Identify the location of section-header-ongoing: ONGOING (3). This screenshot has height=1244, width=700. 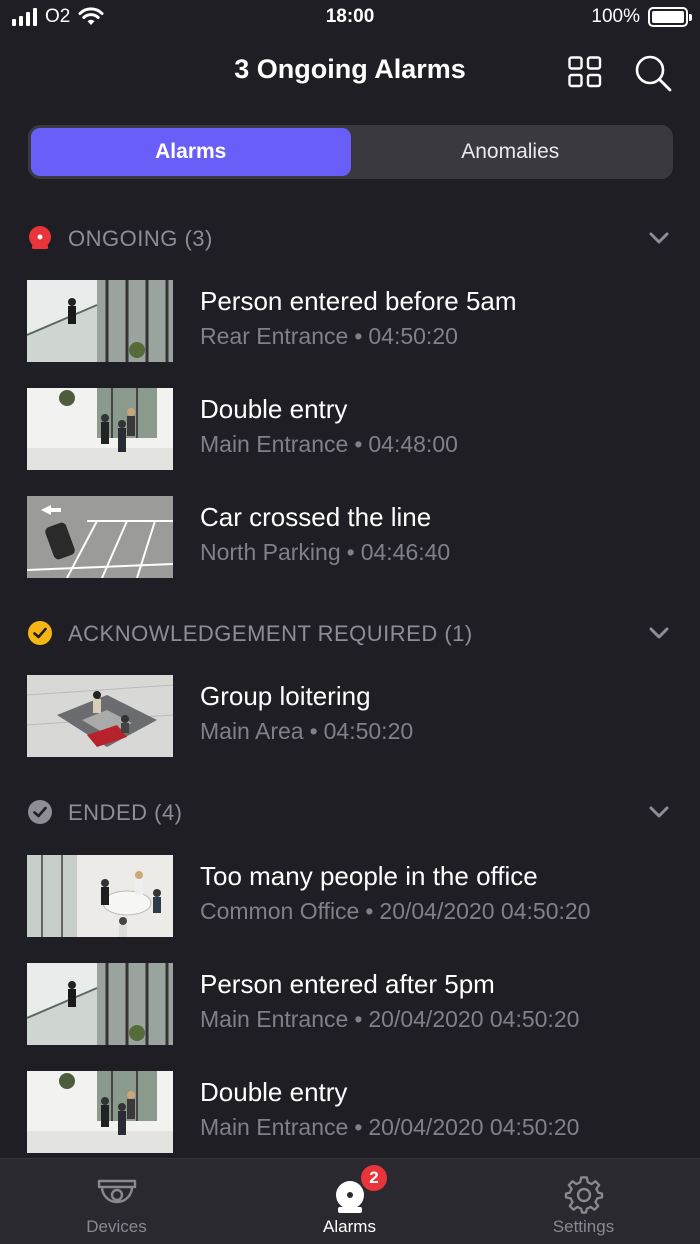
(350, 238).